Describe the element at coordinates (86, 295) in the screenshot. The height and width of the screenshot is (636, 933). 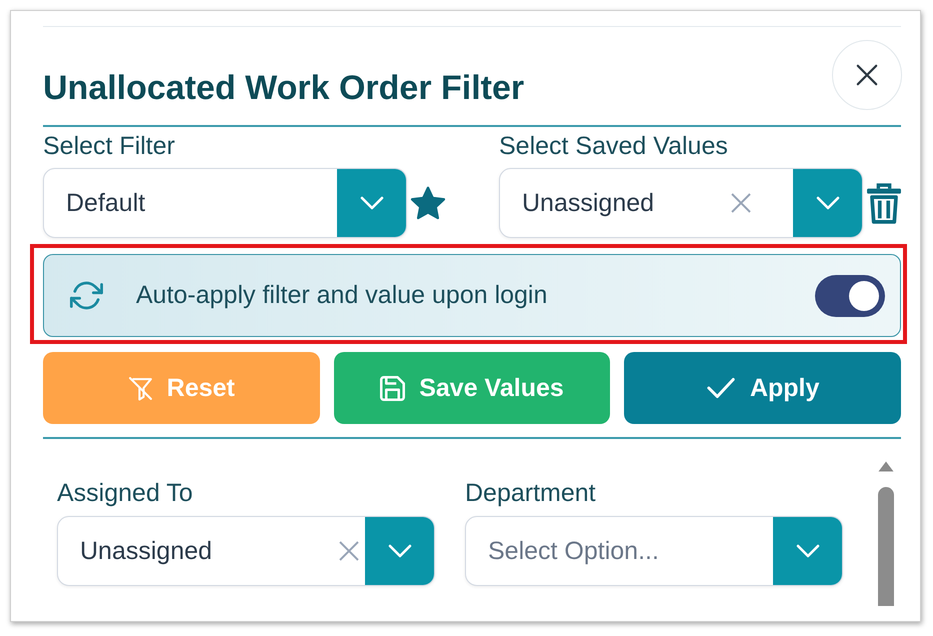
I see `refresh-icon` at that location.